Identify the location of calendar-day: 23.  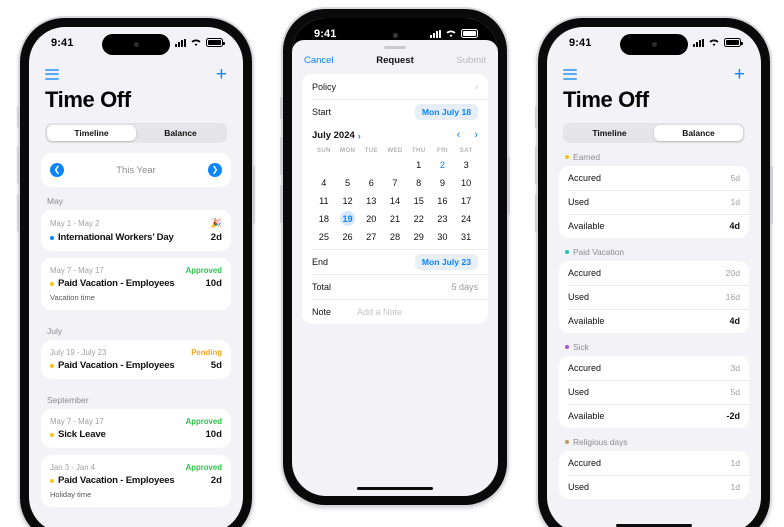
(443, 218).